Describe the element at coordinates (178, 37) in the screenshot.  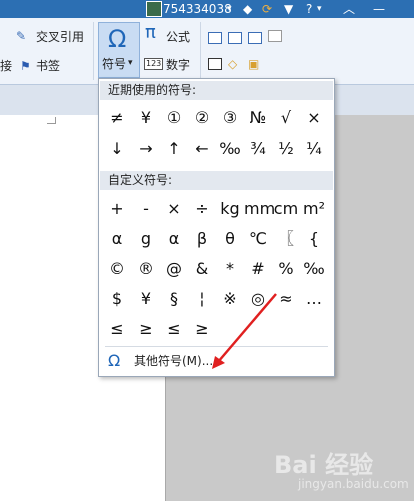
I see `formula-button: 公式` at that location.